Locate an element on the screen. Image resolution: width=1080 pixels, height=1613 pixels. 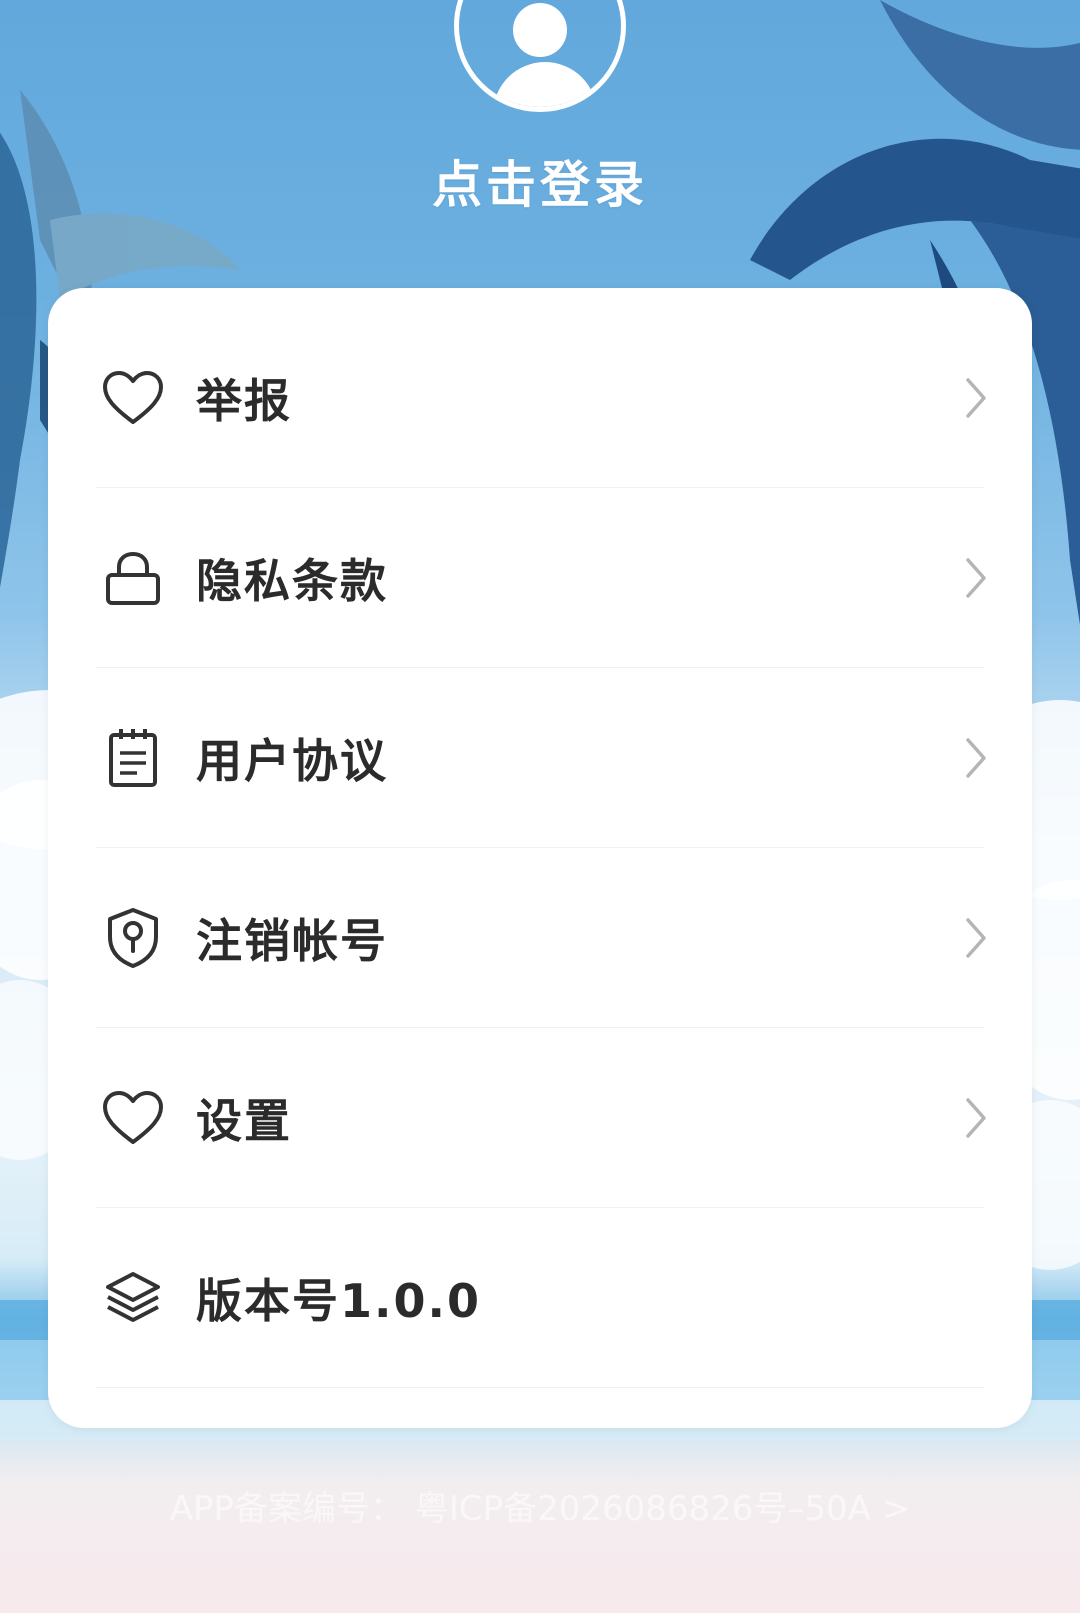
shield-key-icon is located at coordinates (133, 938).